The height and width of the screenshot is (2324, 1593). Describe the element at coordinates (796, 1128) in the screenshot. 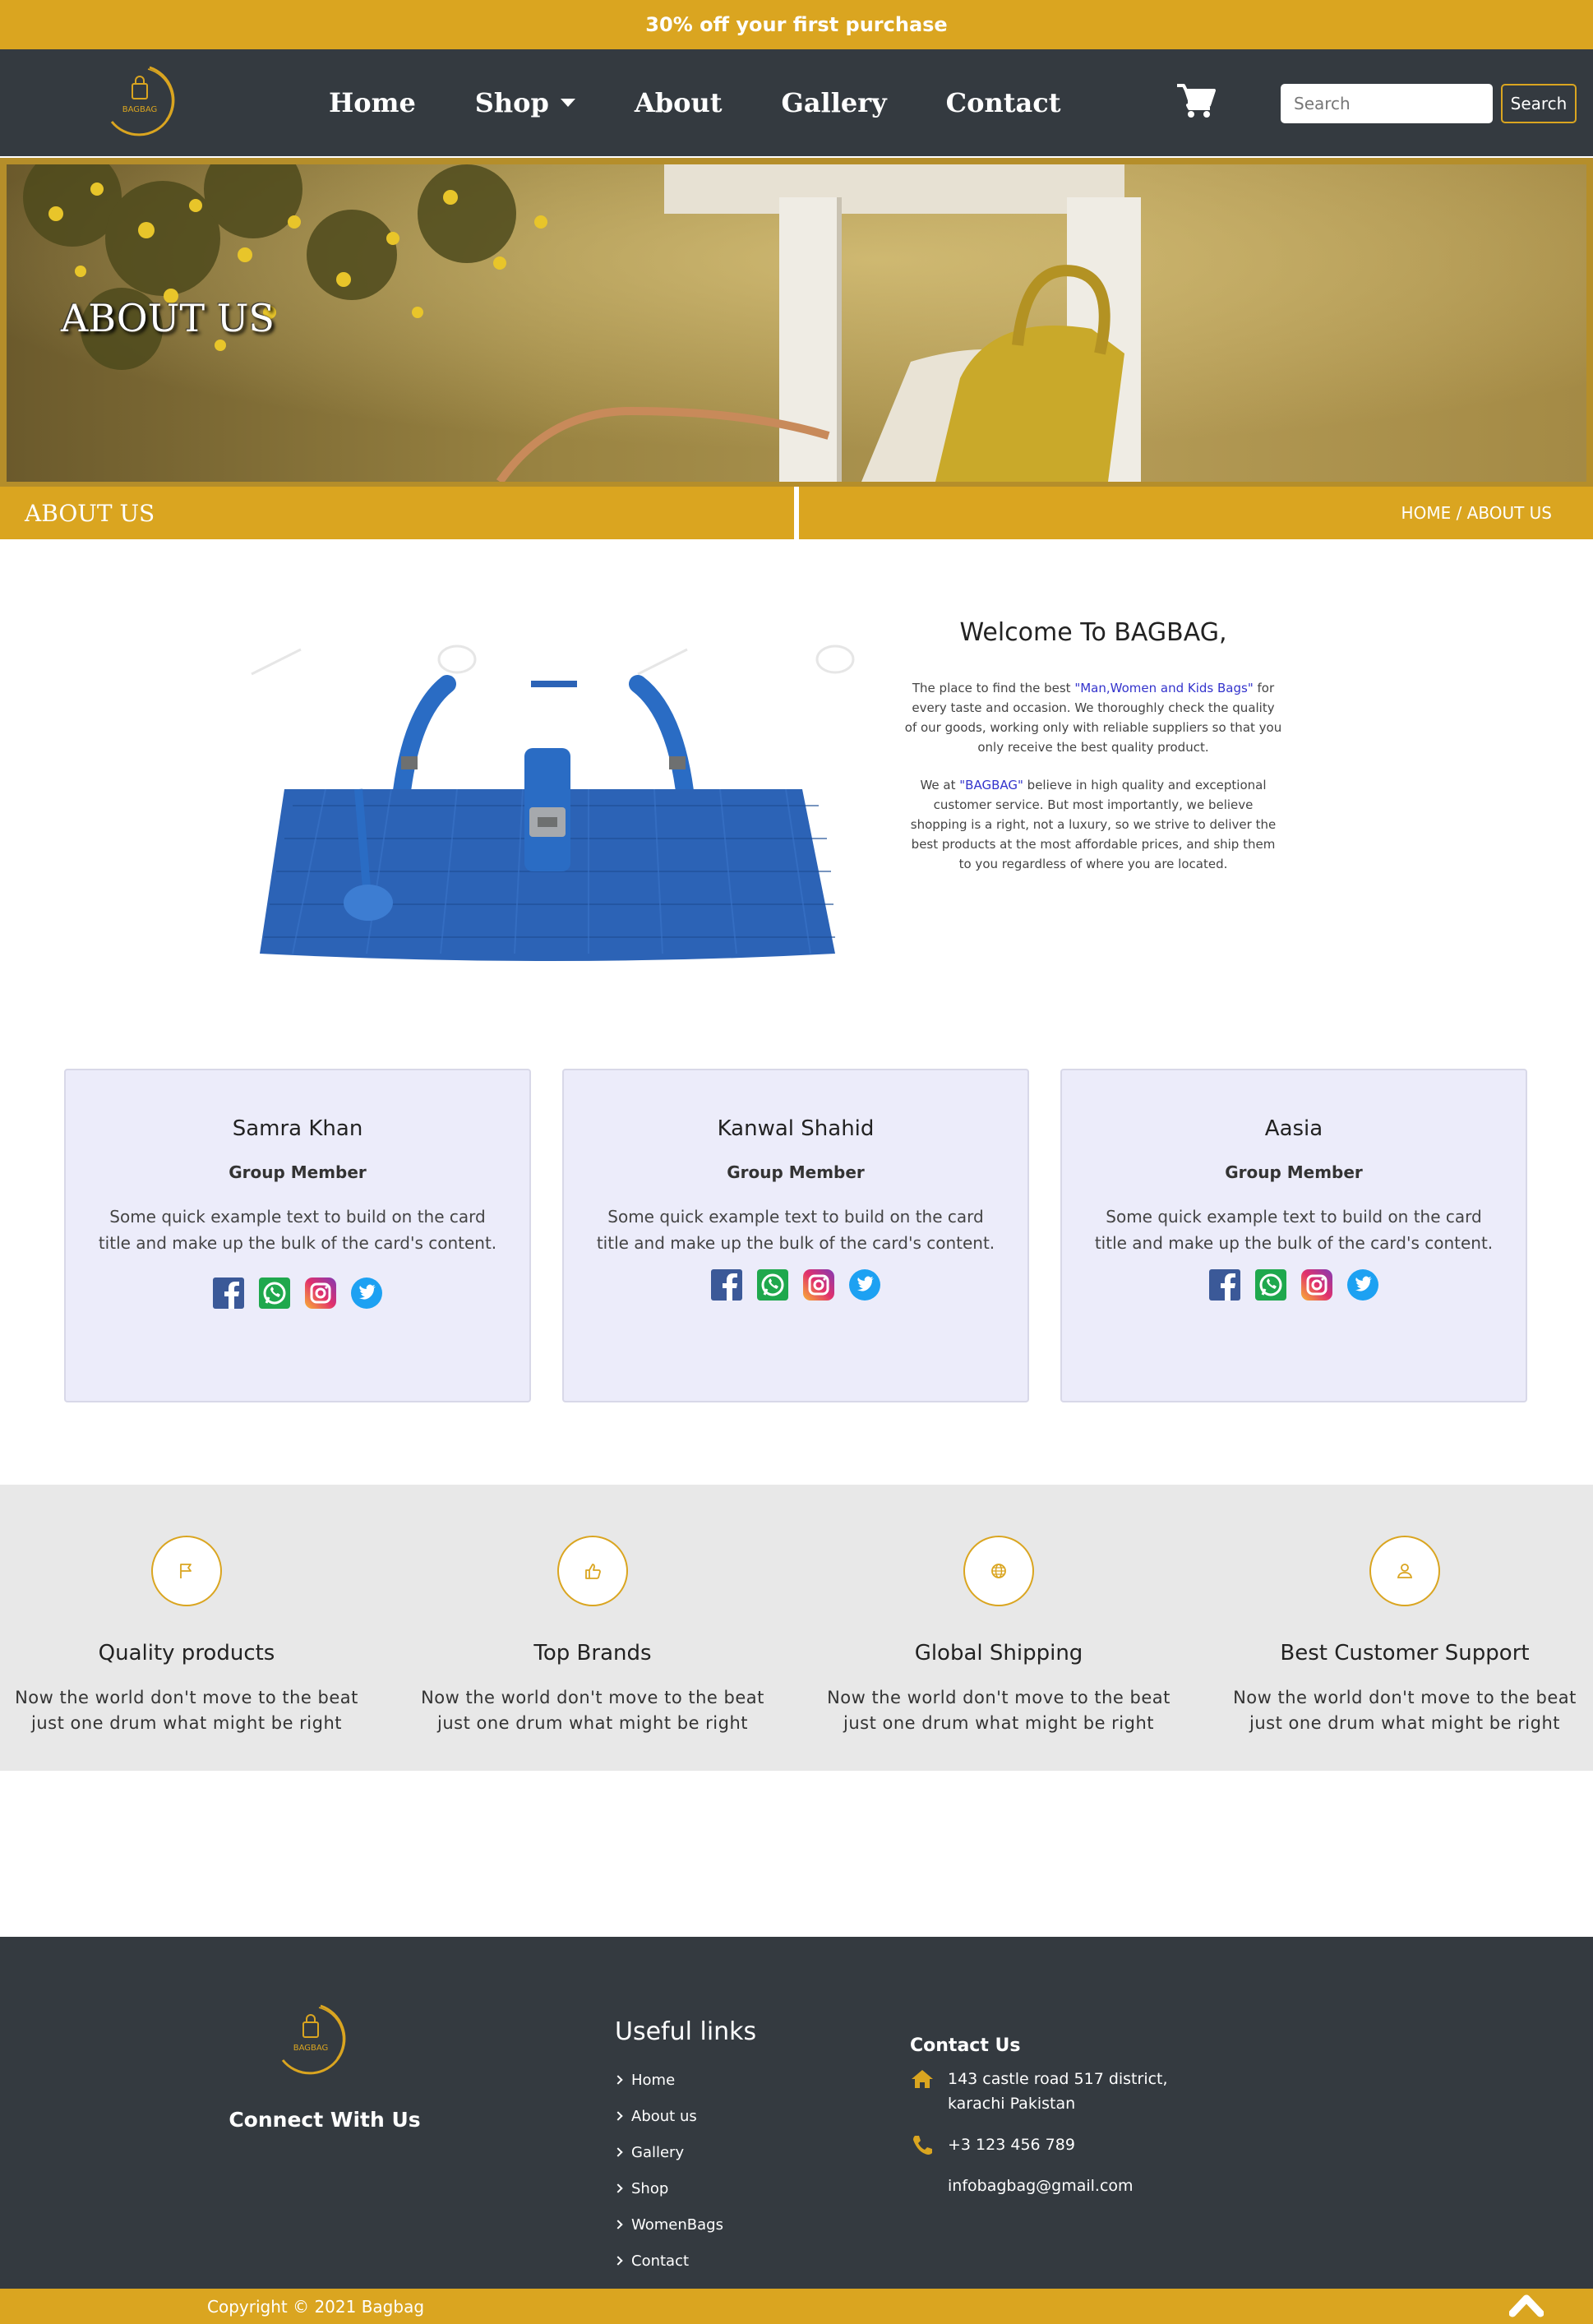

I see `member-name: Kanwal Shahid` at that location.